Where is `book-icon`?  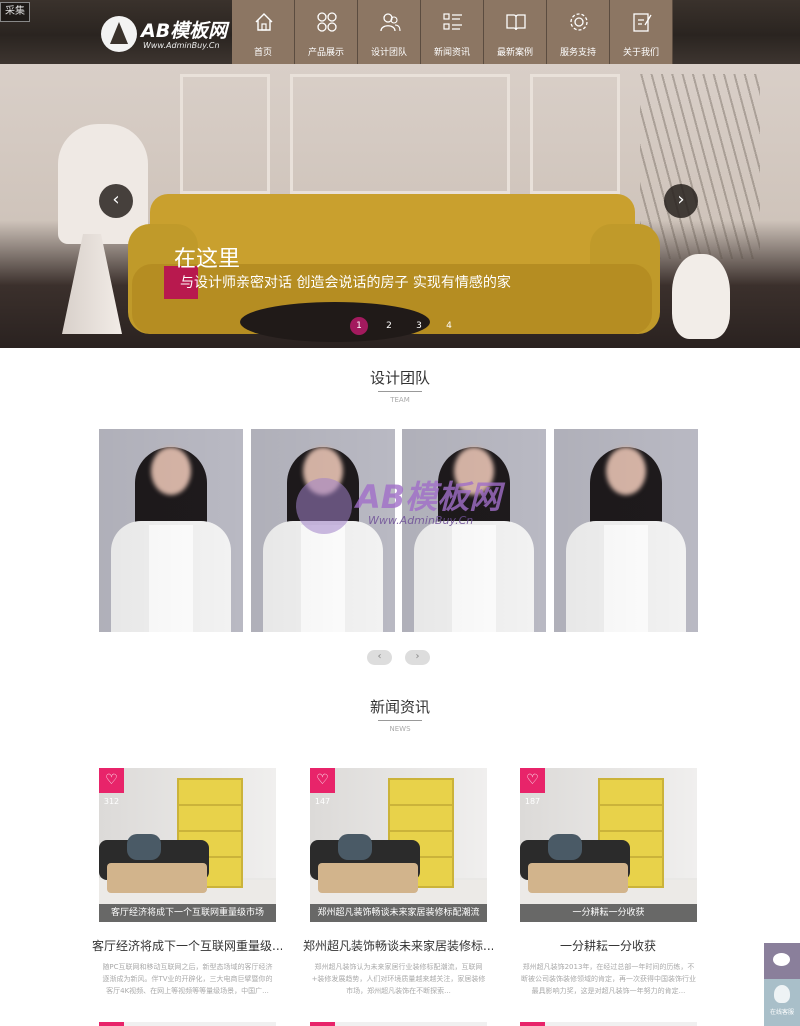 book-icon is located at coordinates (516, 22).